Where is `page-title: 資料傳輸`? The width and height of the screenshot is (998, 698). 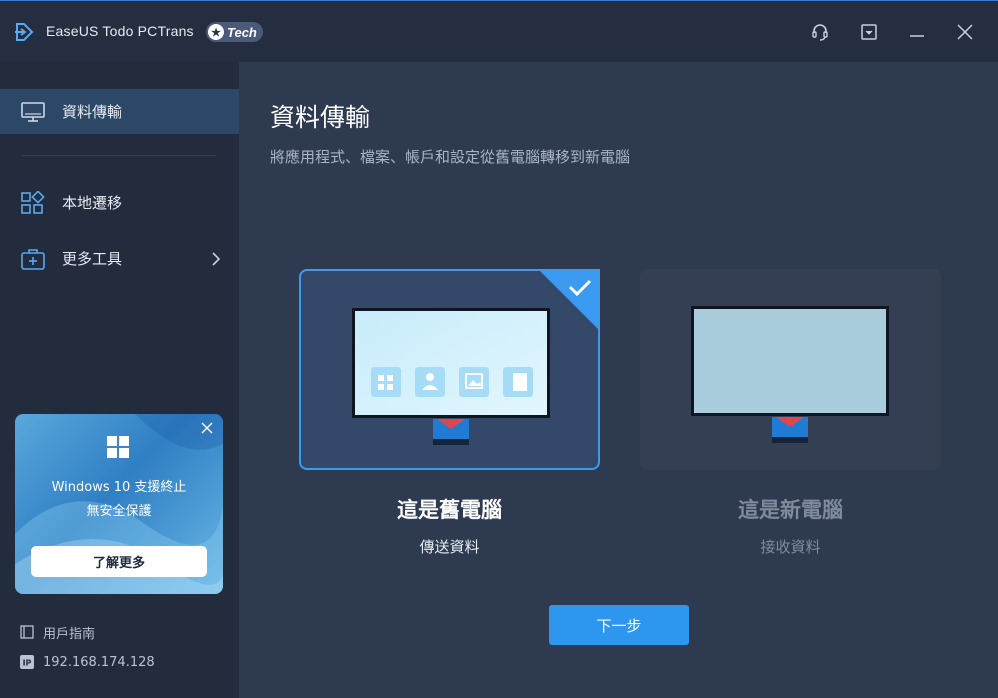
page-title: 資料傳輸 is located at coordinates (320, 117).